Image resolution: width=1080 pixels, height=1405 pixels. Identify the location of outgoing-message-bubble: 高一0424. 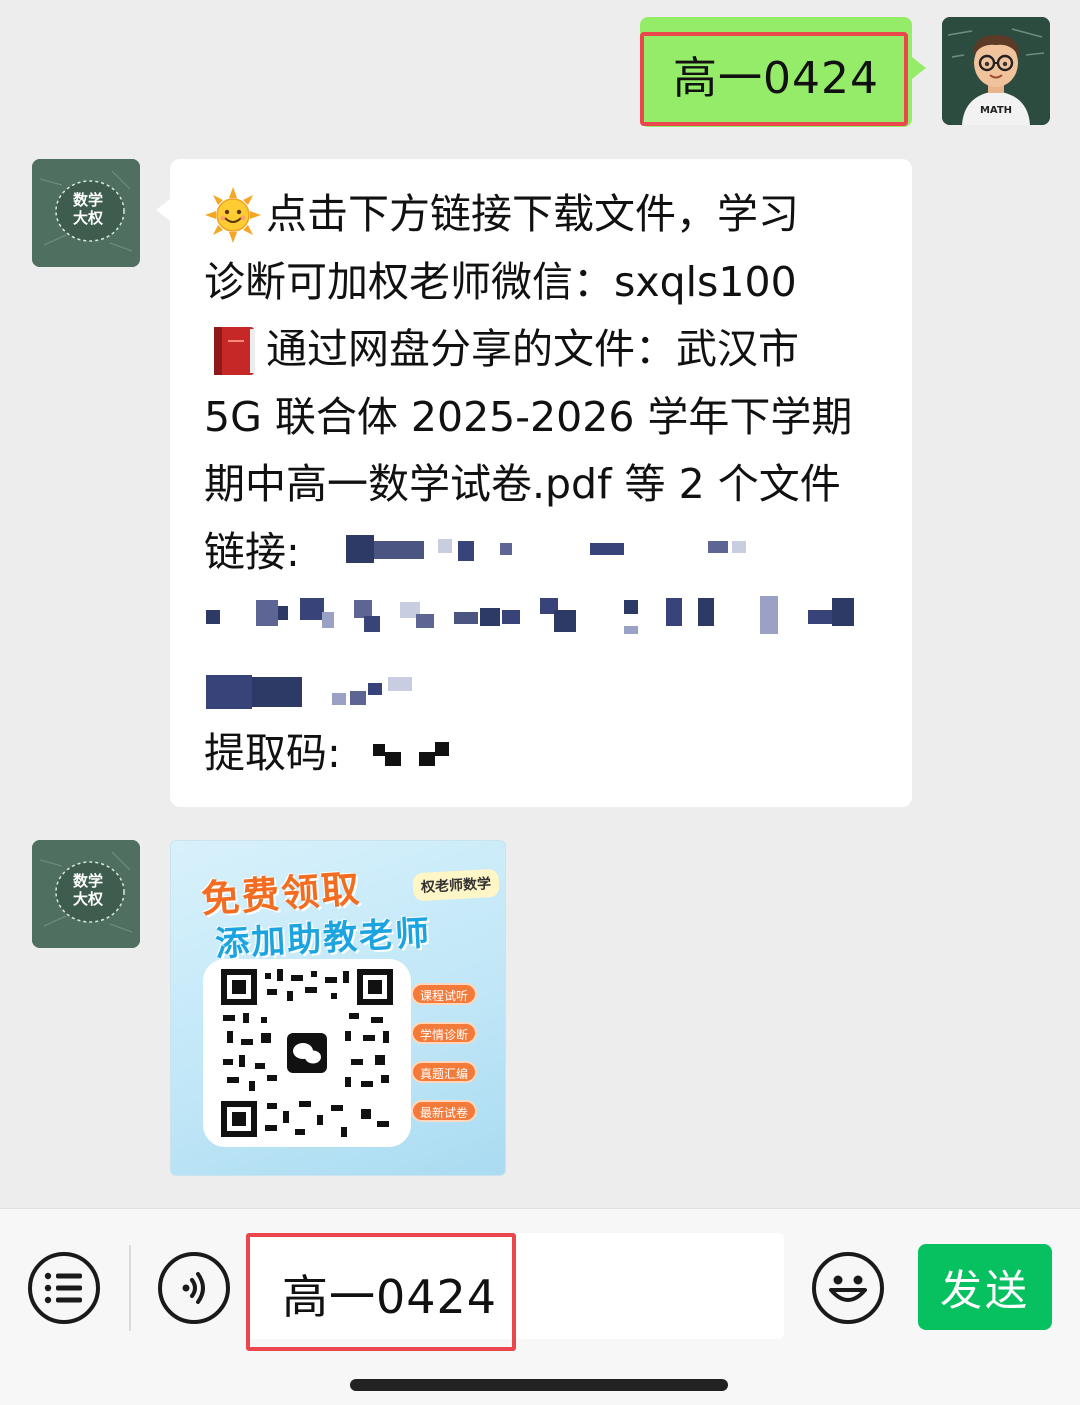
(783, 72).